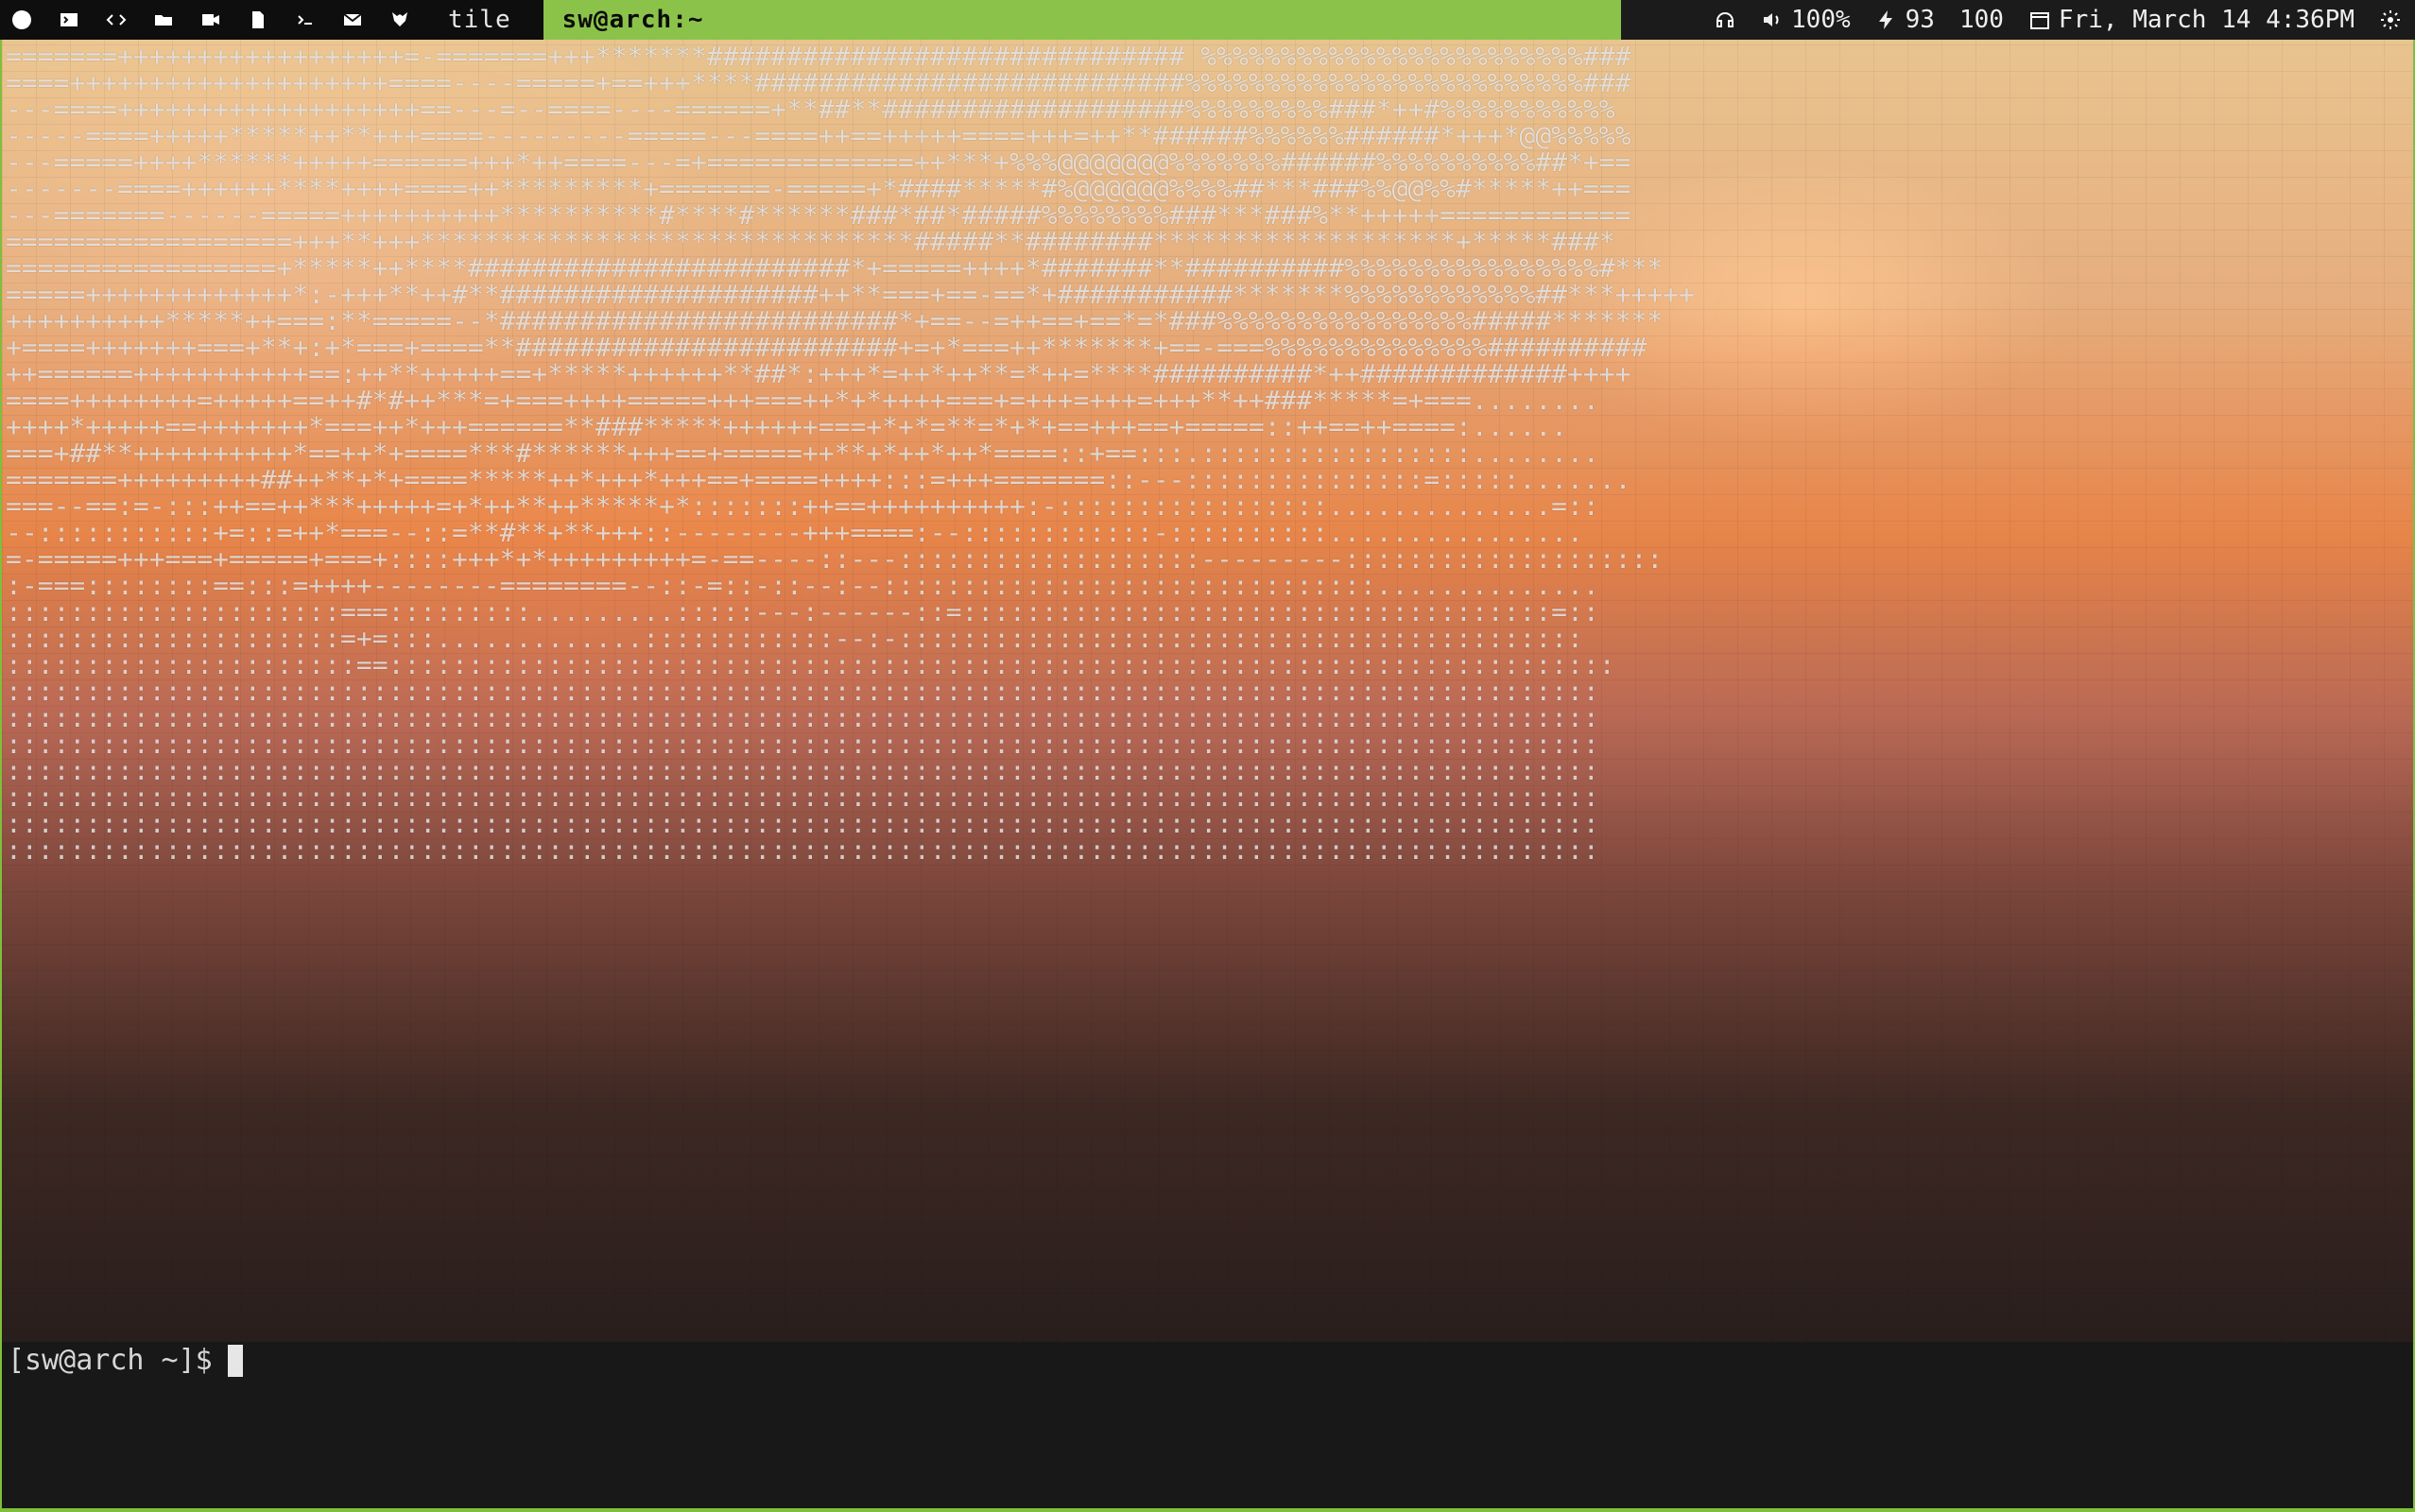 This screenshot has width=2415, height=1512. What do you see at coordinates (258, 20) in the screenshot?
I see `document-icon` at bounding box center [258, 20].